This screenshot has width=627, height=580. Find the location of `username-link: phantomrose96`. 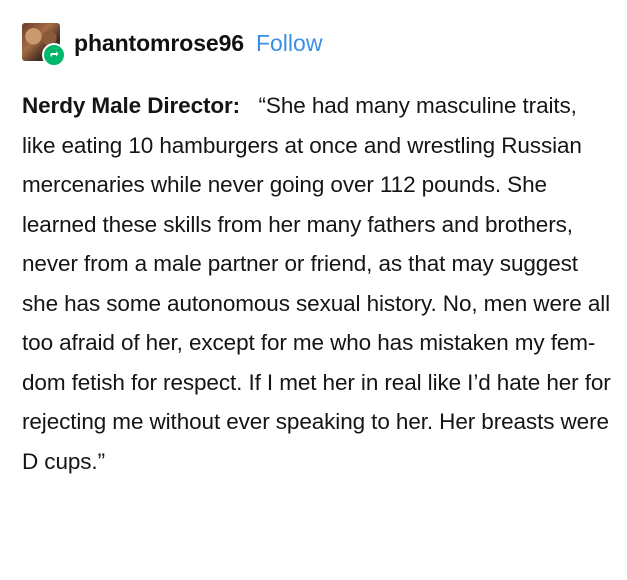

username-link: phantomrose96 is located at coordinates (159, 43).